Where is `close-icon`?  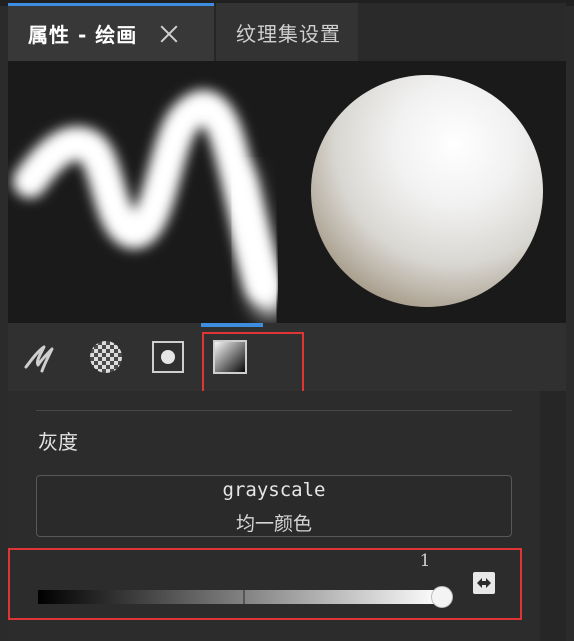 close-icon is located at coordinates (169, 34).